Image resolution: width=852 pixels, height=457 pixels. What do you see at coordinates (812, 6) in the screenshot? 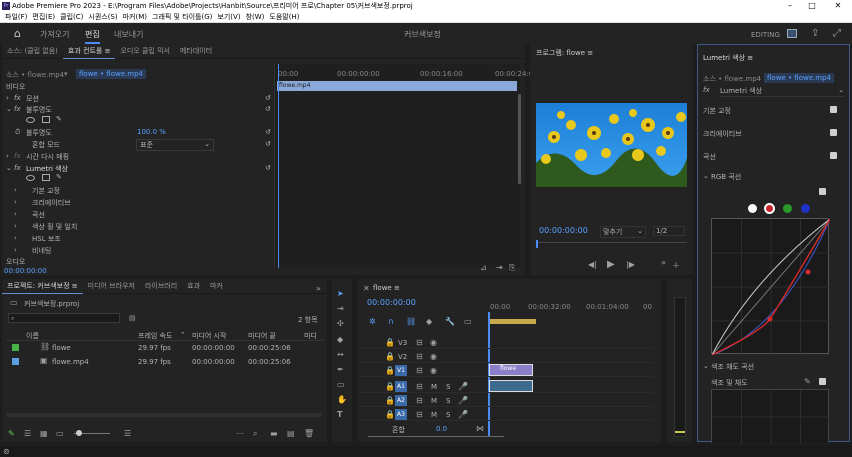
I see `maximize-icon: □` at bounding box center [812, 6].